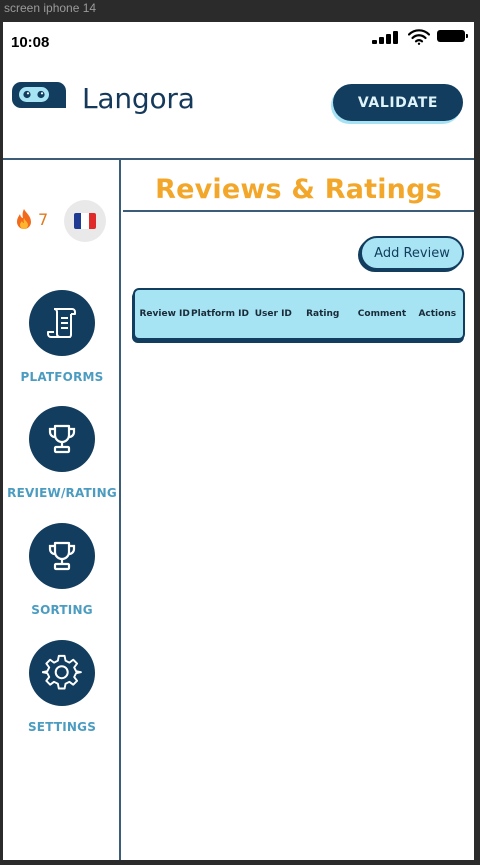 Image resolution: width=480 pixels, height=865 pixels. I want to click on frame-label: screen iphone 14, so click(50, 8).